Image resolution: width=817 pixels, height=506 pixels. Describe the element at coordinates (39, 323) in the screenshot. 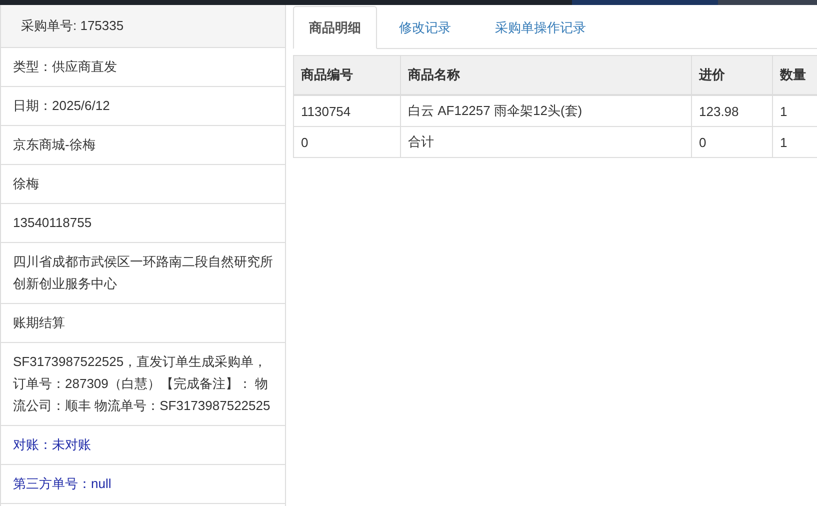

I see `info-text: 账期结算` at that location.